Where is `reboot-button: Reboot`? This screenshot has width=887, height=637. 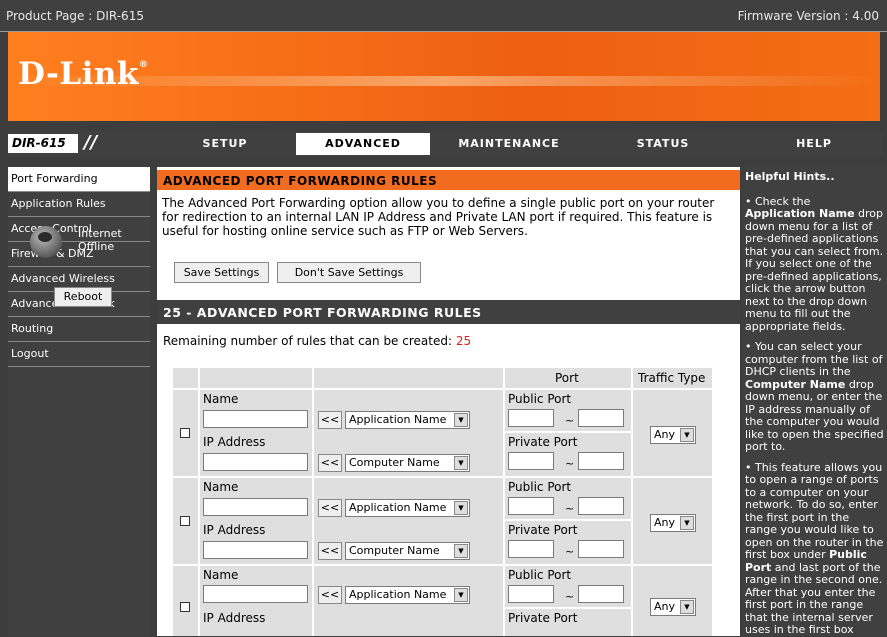 reboot-button: Reboot is located at coordinates (83, 297).